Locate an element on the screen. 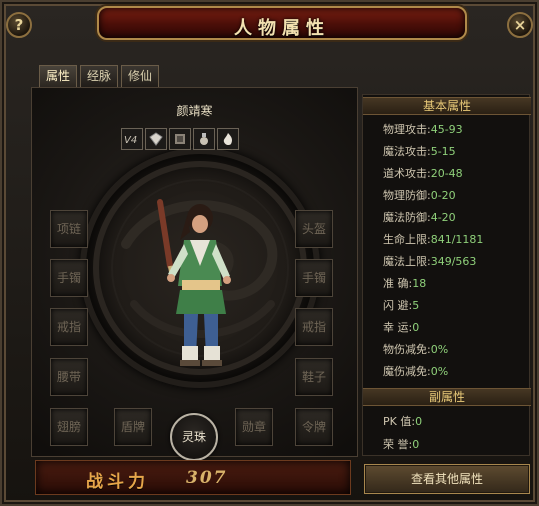 Image resolution: width=539 pixels, height=506 pixels. armor-icon is located at coordinates (180, 139).